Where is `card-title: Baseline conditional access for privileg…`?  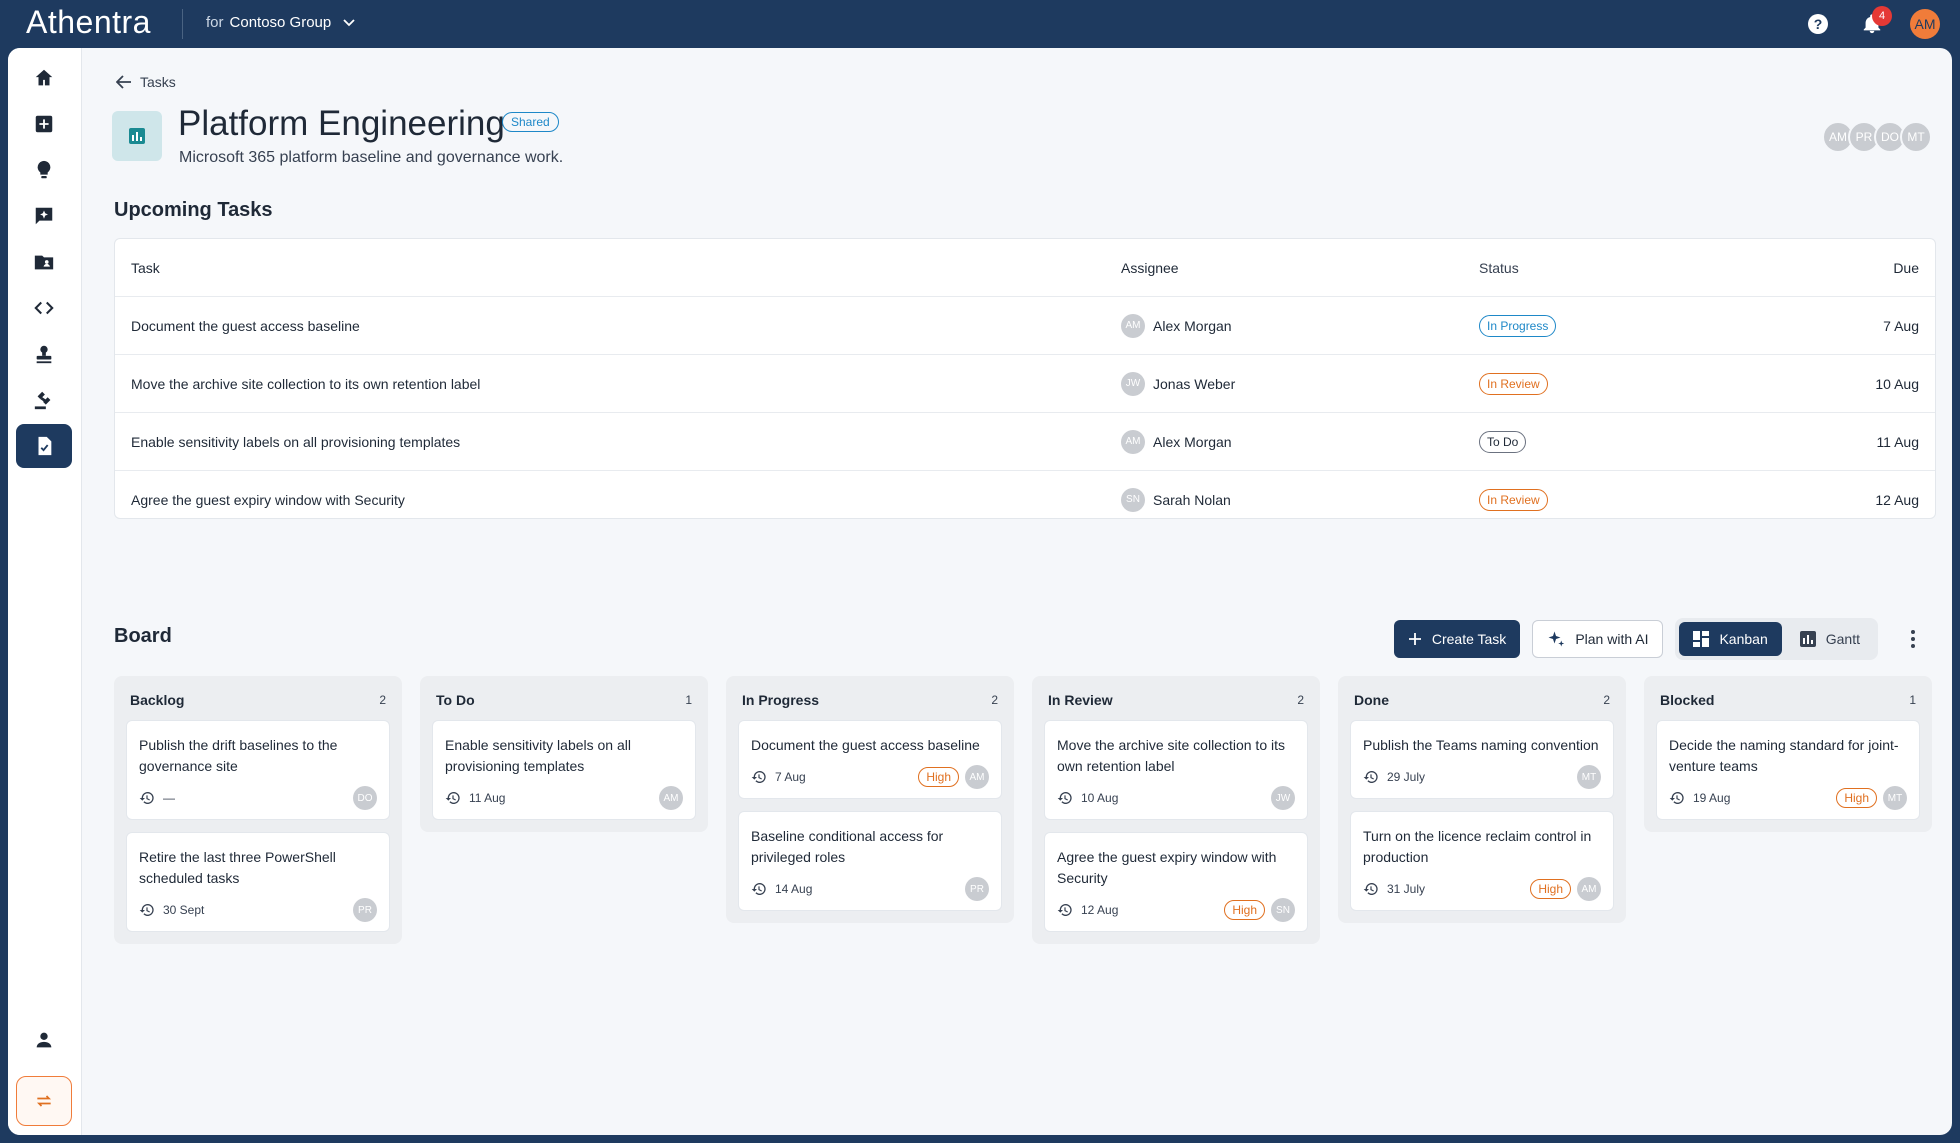
card-title: Baseline conditional access for privileg… is located at coordinates (847, 846).